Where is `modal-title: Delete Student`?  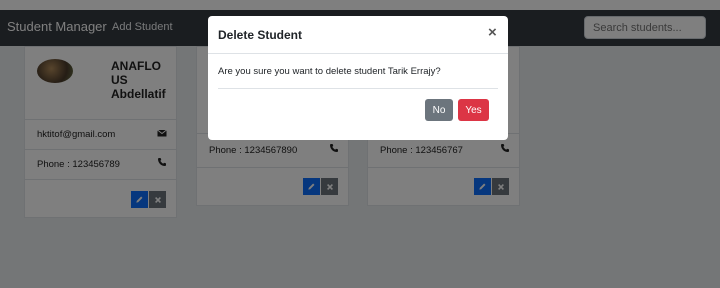 modal-title: Delete Student is located at coordinates (260, 35).